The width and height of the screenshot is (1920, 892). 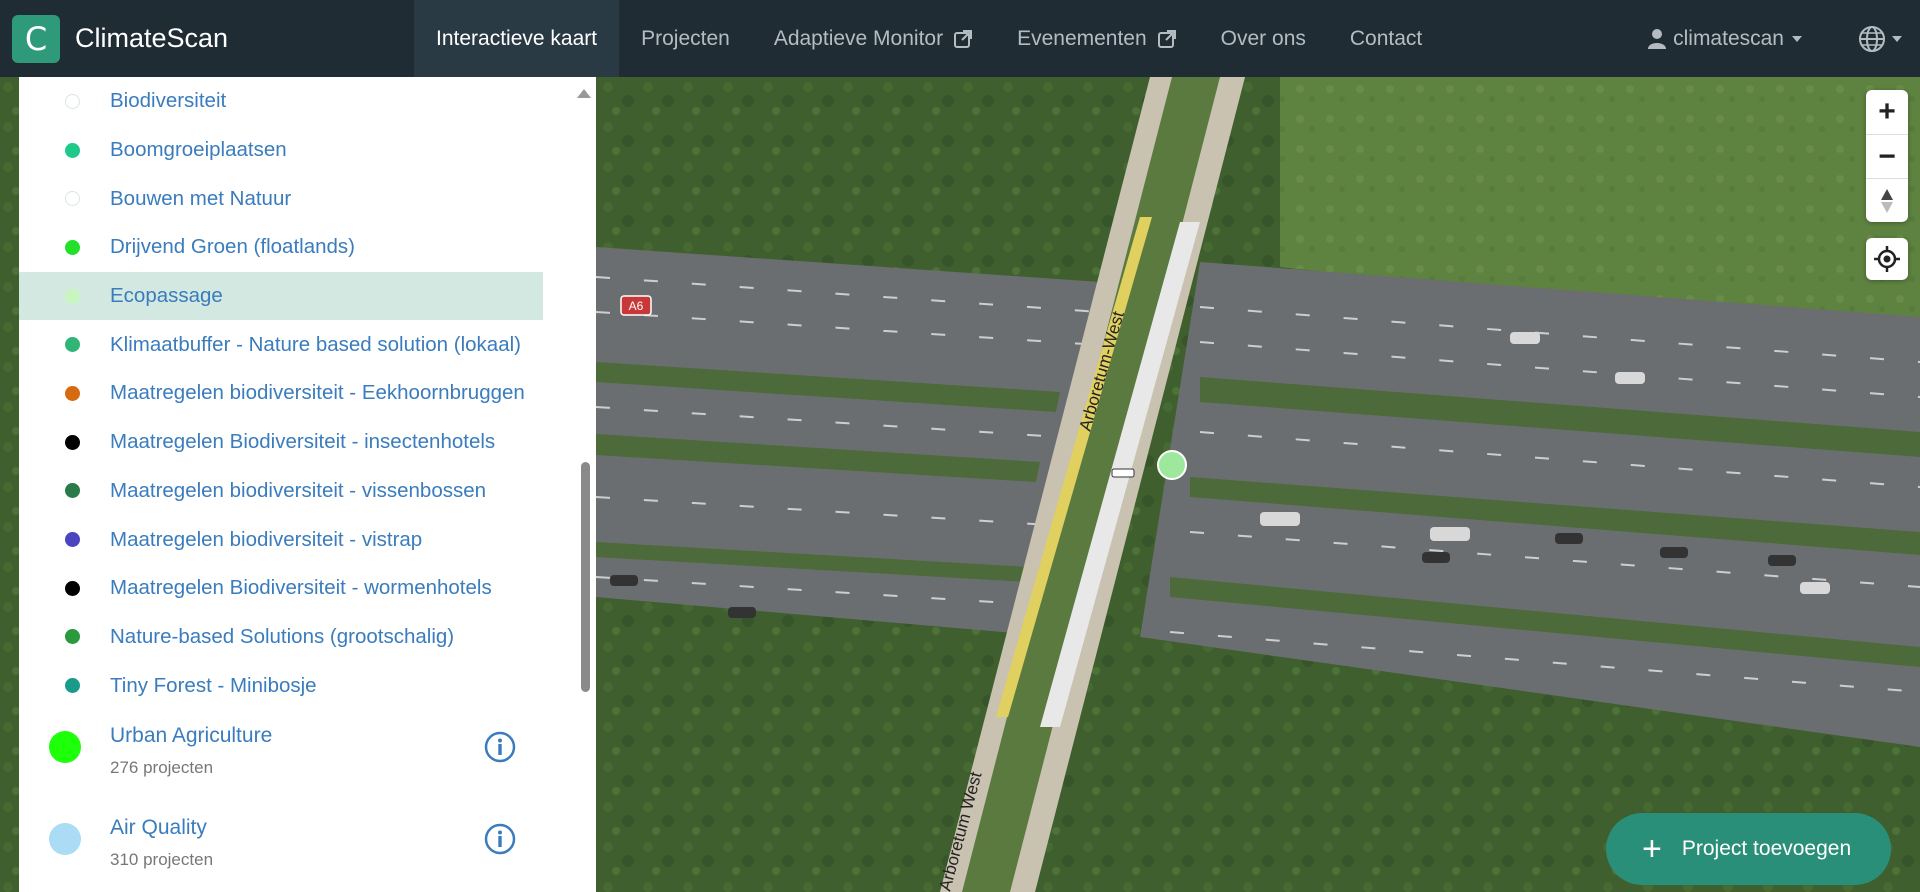 I want to click on layer-label: Drijvend Groen (floatlands), so click(x=232, y=247).